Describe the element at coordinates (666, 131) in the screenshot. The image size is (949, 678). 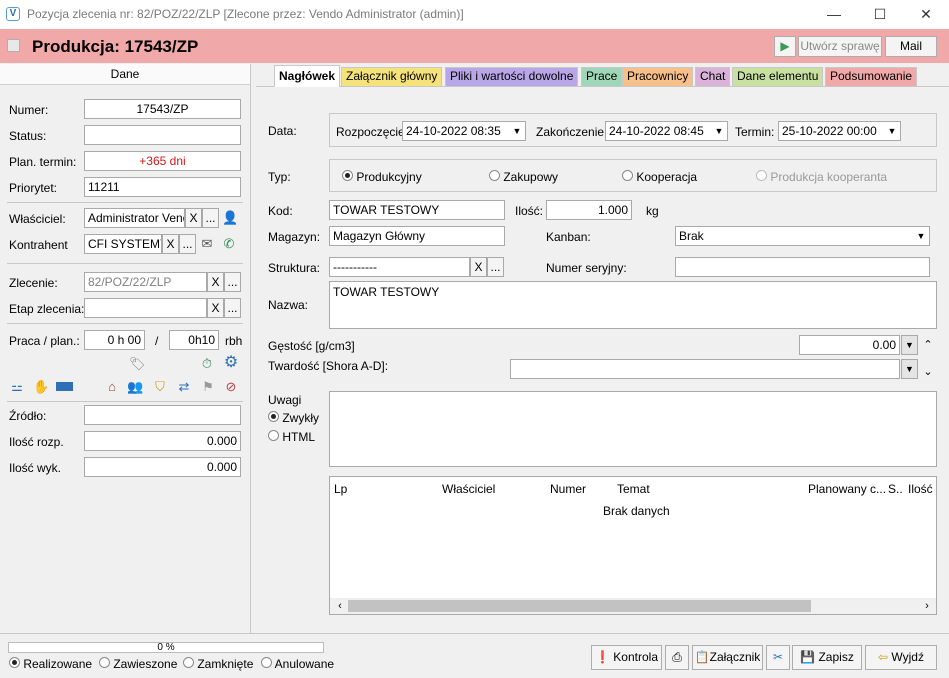
I see `zakonczenie-picker: 24-10-2022 08:45 ▼` at that location.